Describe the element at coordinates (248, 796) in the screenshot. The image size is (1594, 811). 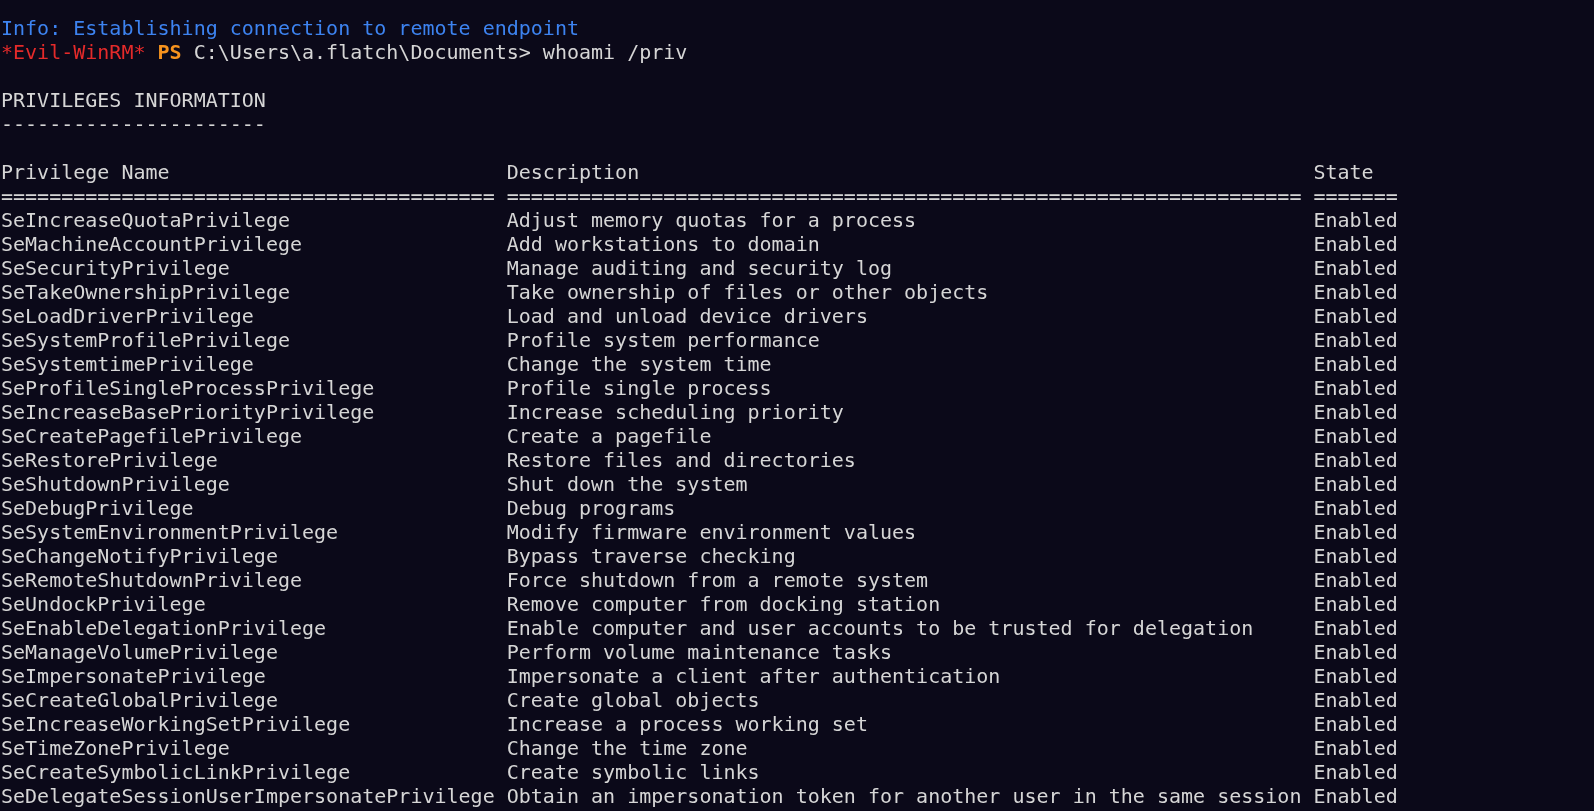
I see `privilege-name: SeDelegateSessionUserImpersonatePrivilege` at that location.